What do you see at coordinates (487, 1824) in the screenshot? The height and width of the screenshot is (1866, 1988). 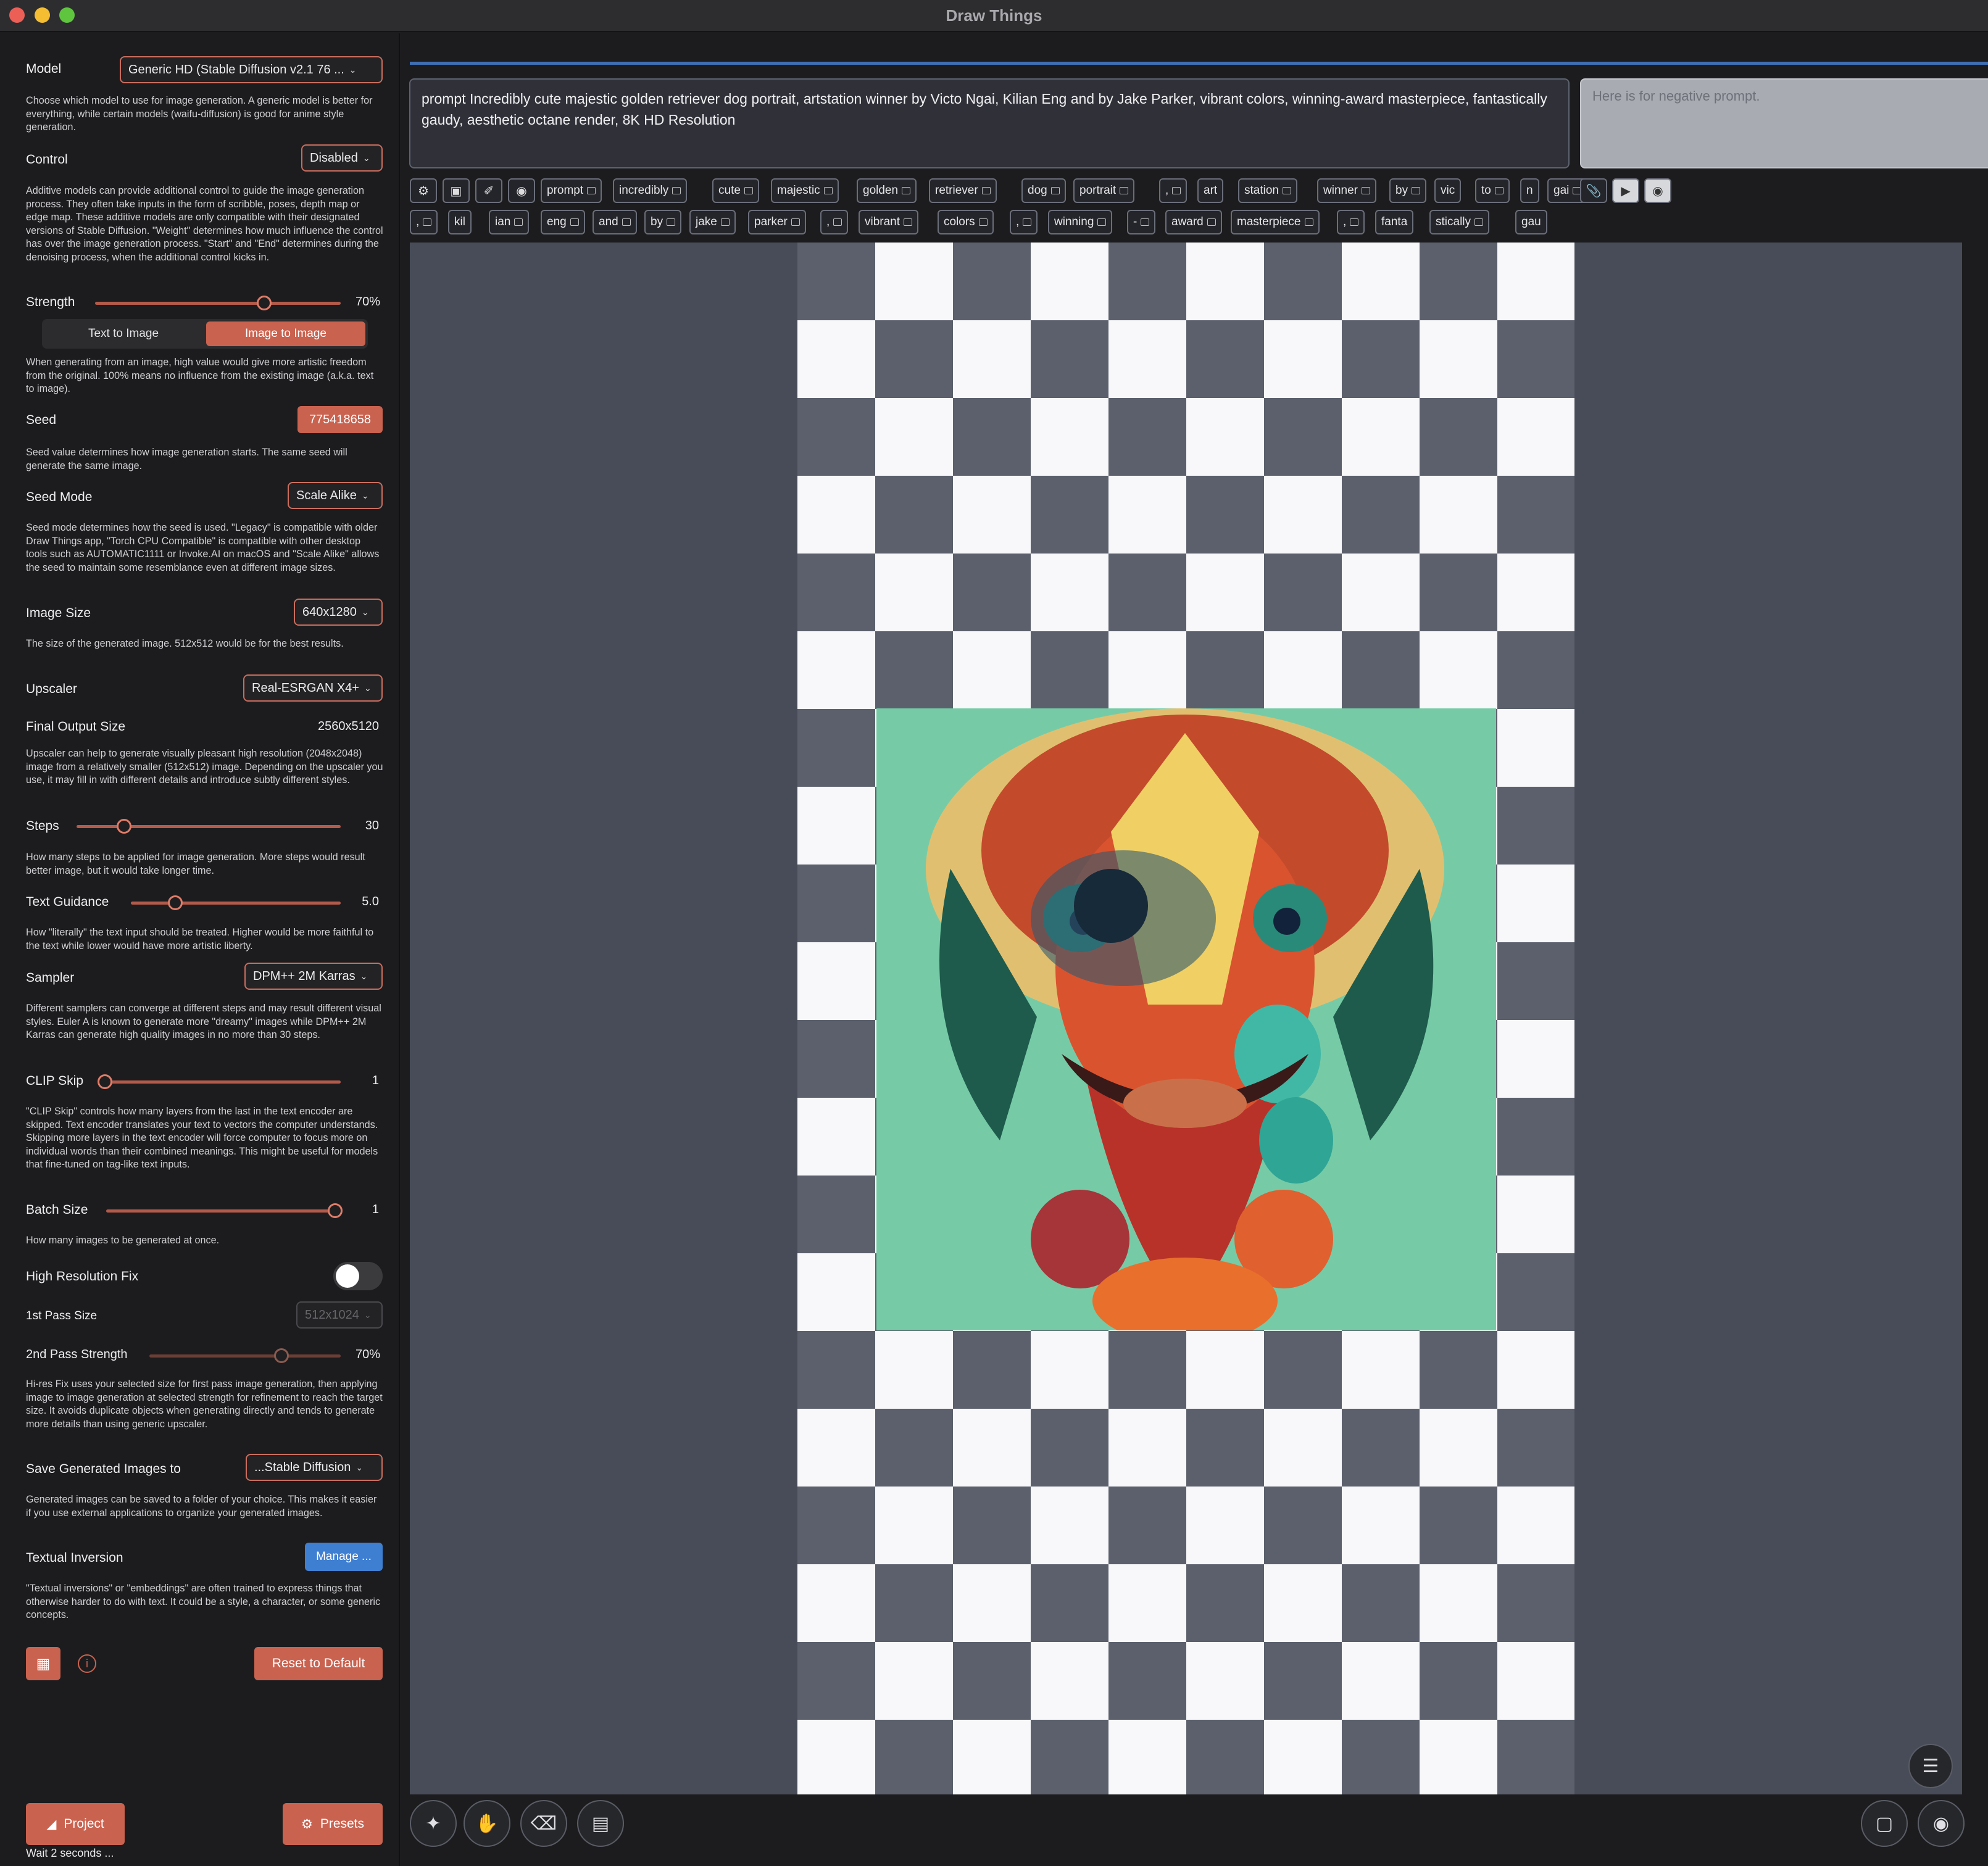 I see `hand-icon: ✋` at bounding box center [487, 1824].